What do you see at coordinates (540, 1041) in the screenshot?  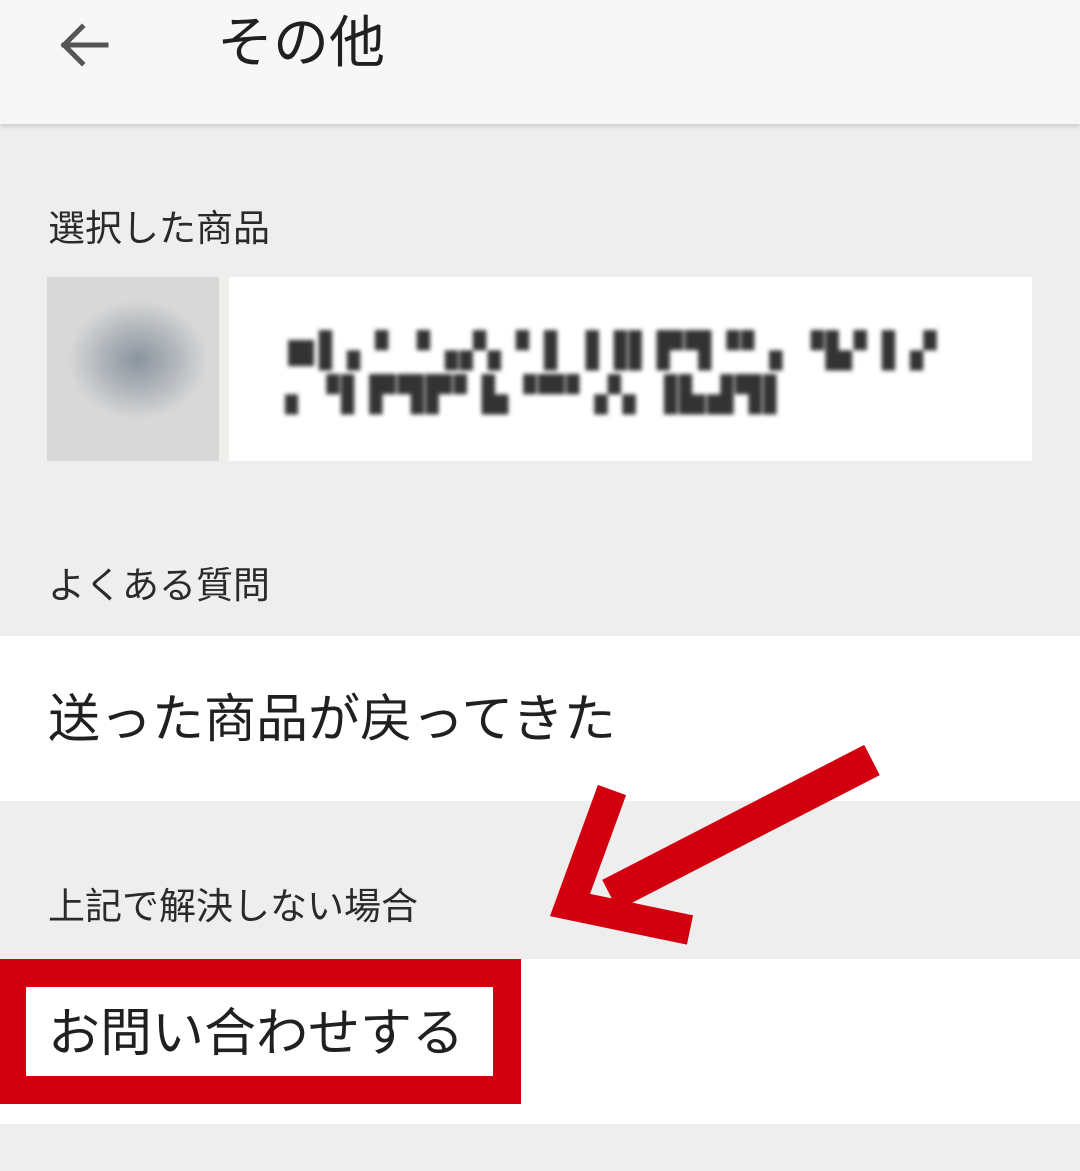 I see `contact-us-row: お問い合わせする` at bounding box center [540, 1041].